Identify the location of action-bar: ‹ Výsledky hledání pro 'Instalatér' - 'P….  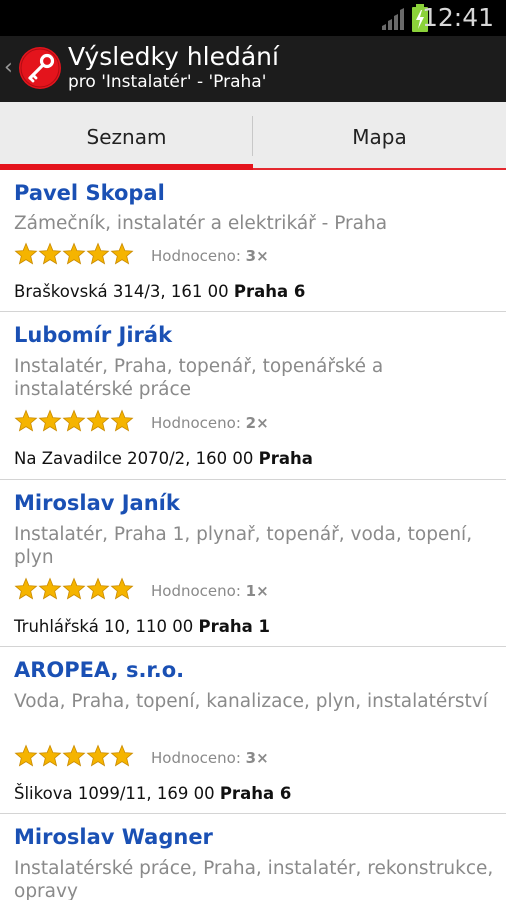
(253, 69).